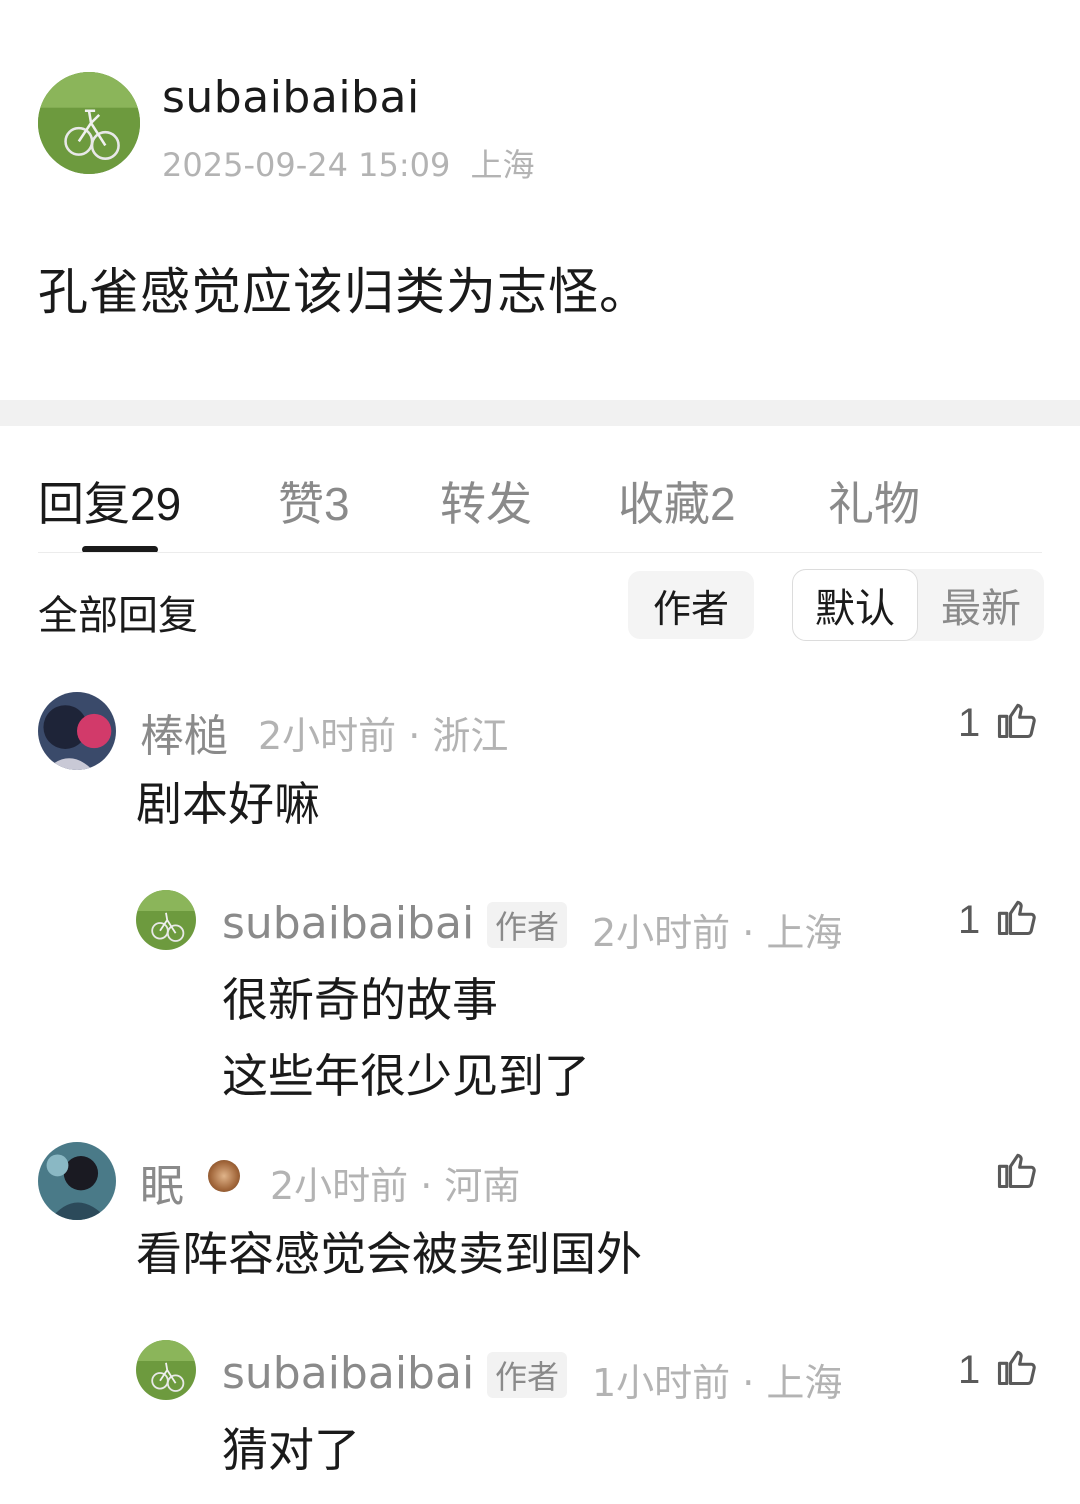 This screenshot has width=1080, height=1504. I want to click on tab-replies: 回复29, so click(109, 501).